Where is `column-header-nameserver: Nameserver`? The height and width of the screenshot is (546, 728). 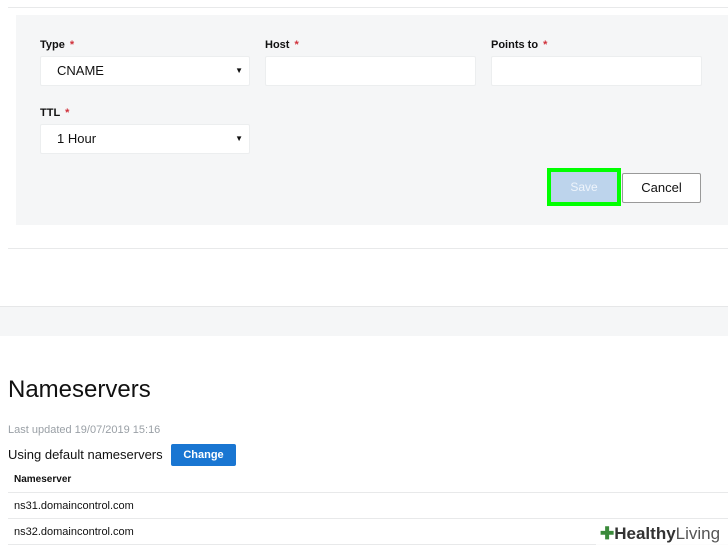 column-header-nameserver: Nameserver is located at coordinates (43, 479).